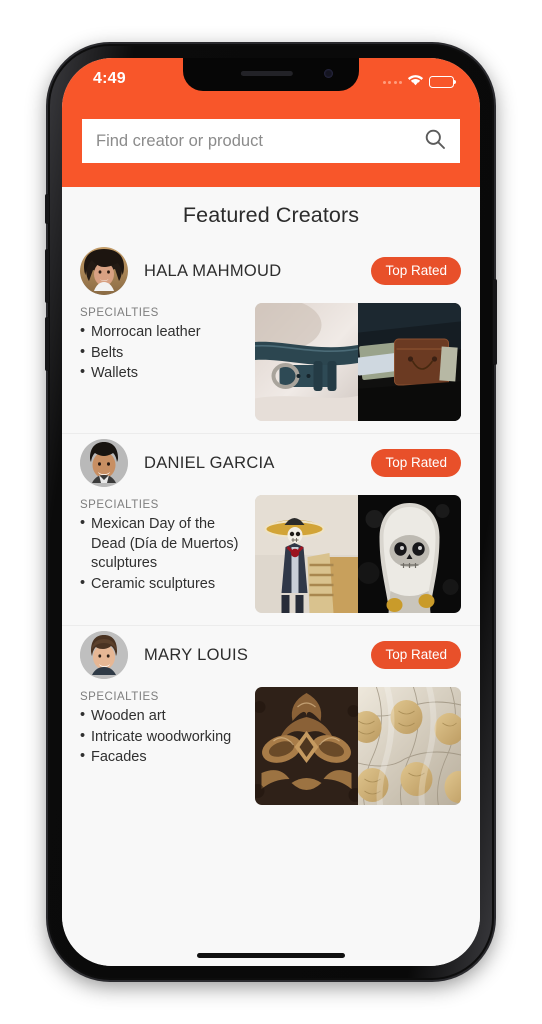 This screenshot has width=542, height=1024. Describe the element at coordinates (164, 332) in the screenshot. I see `list-item: Morrocan leather` at that location.